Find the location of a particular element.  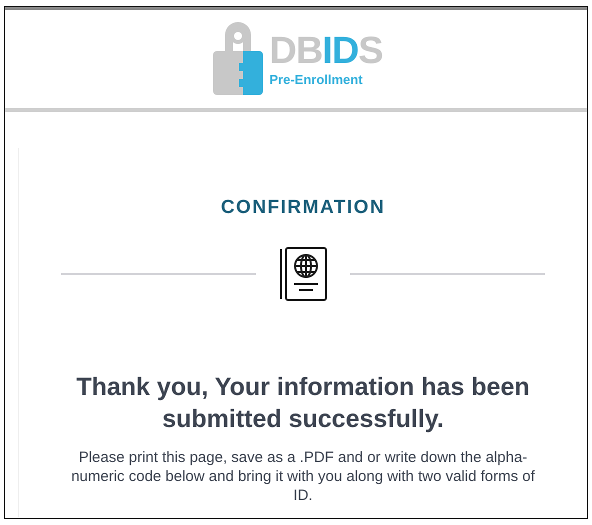

instructions-text: Please print this page, save as a .PDF and or write down the alpha-numeric code below and bring it with you along with two valid forms of ID. is located at coordinates (303, 476).